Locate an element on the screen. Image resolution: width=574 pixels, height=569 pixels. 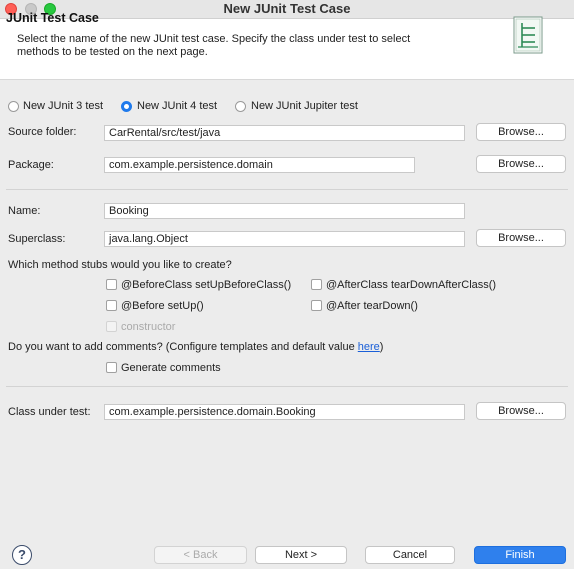
source-folder-label: Source folder: is located at coordinates (42, 132).